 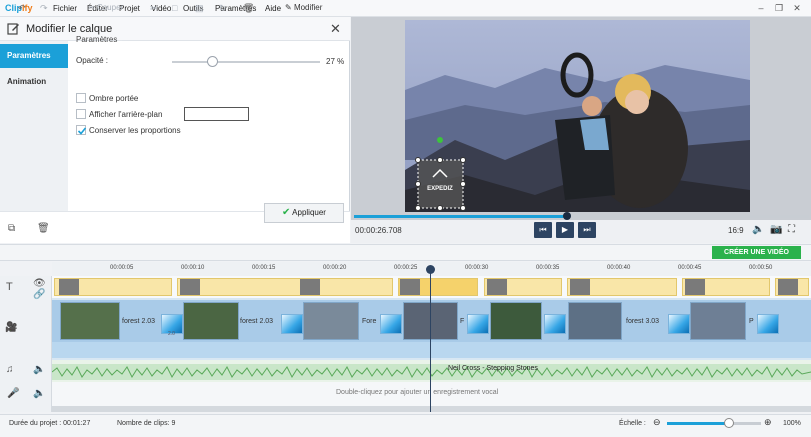 What do you see at coordinates (248, 8) in the screenshot?
I see `delete-icon: 🗑` at bounding box center [248, 8].